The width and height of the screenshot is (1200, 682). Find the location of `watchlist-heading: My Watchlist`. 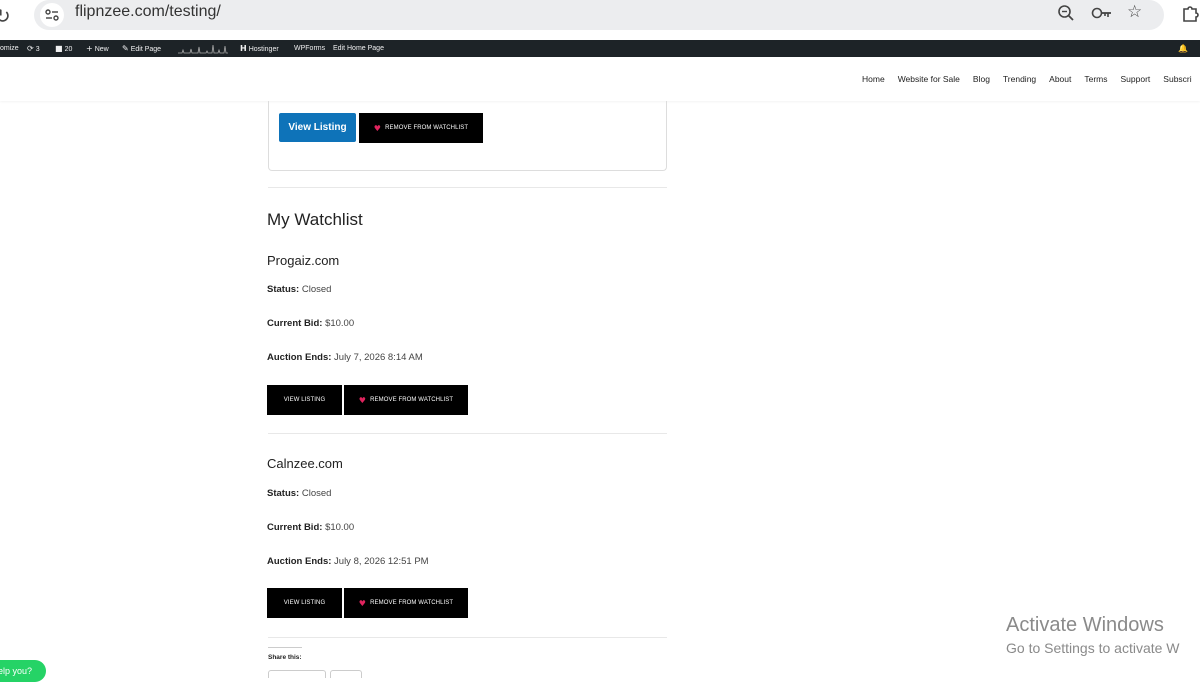

watchlist-heading: My Watchlist is located at coordinates (315, 219).